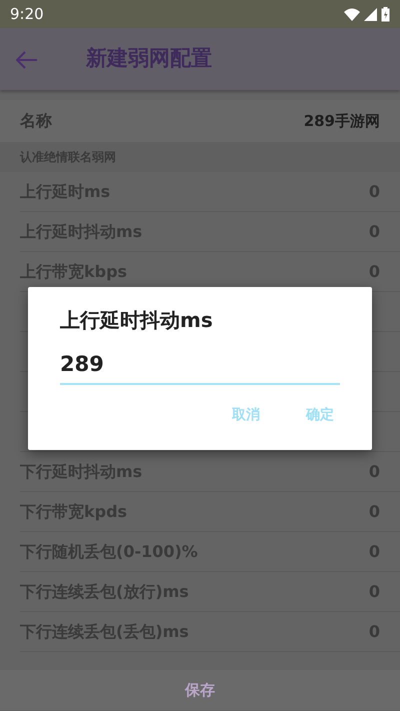  I want to click on input-field: 289, so click(200, 364).